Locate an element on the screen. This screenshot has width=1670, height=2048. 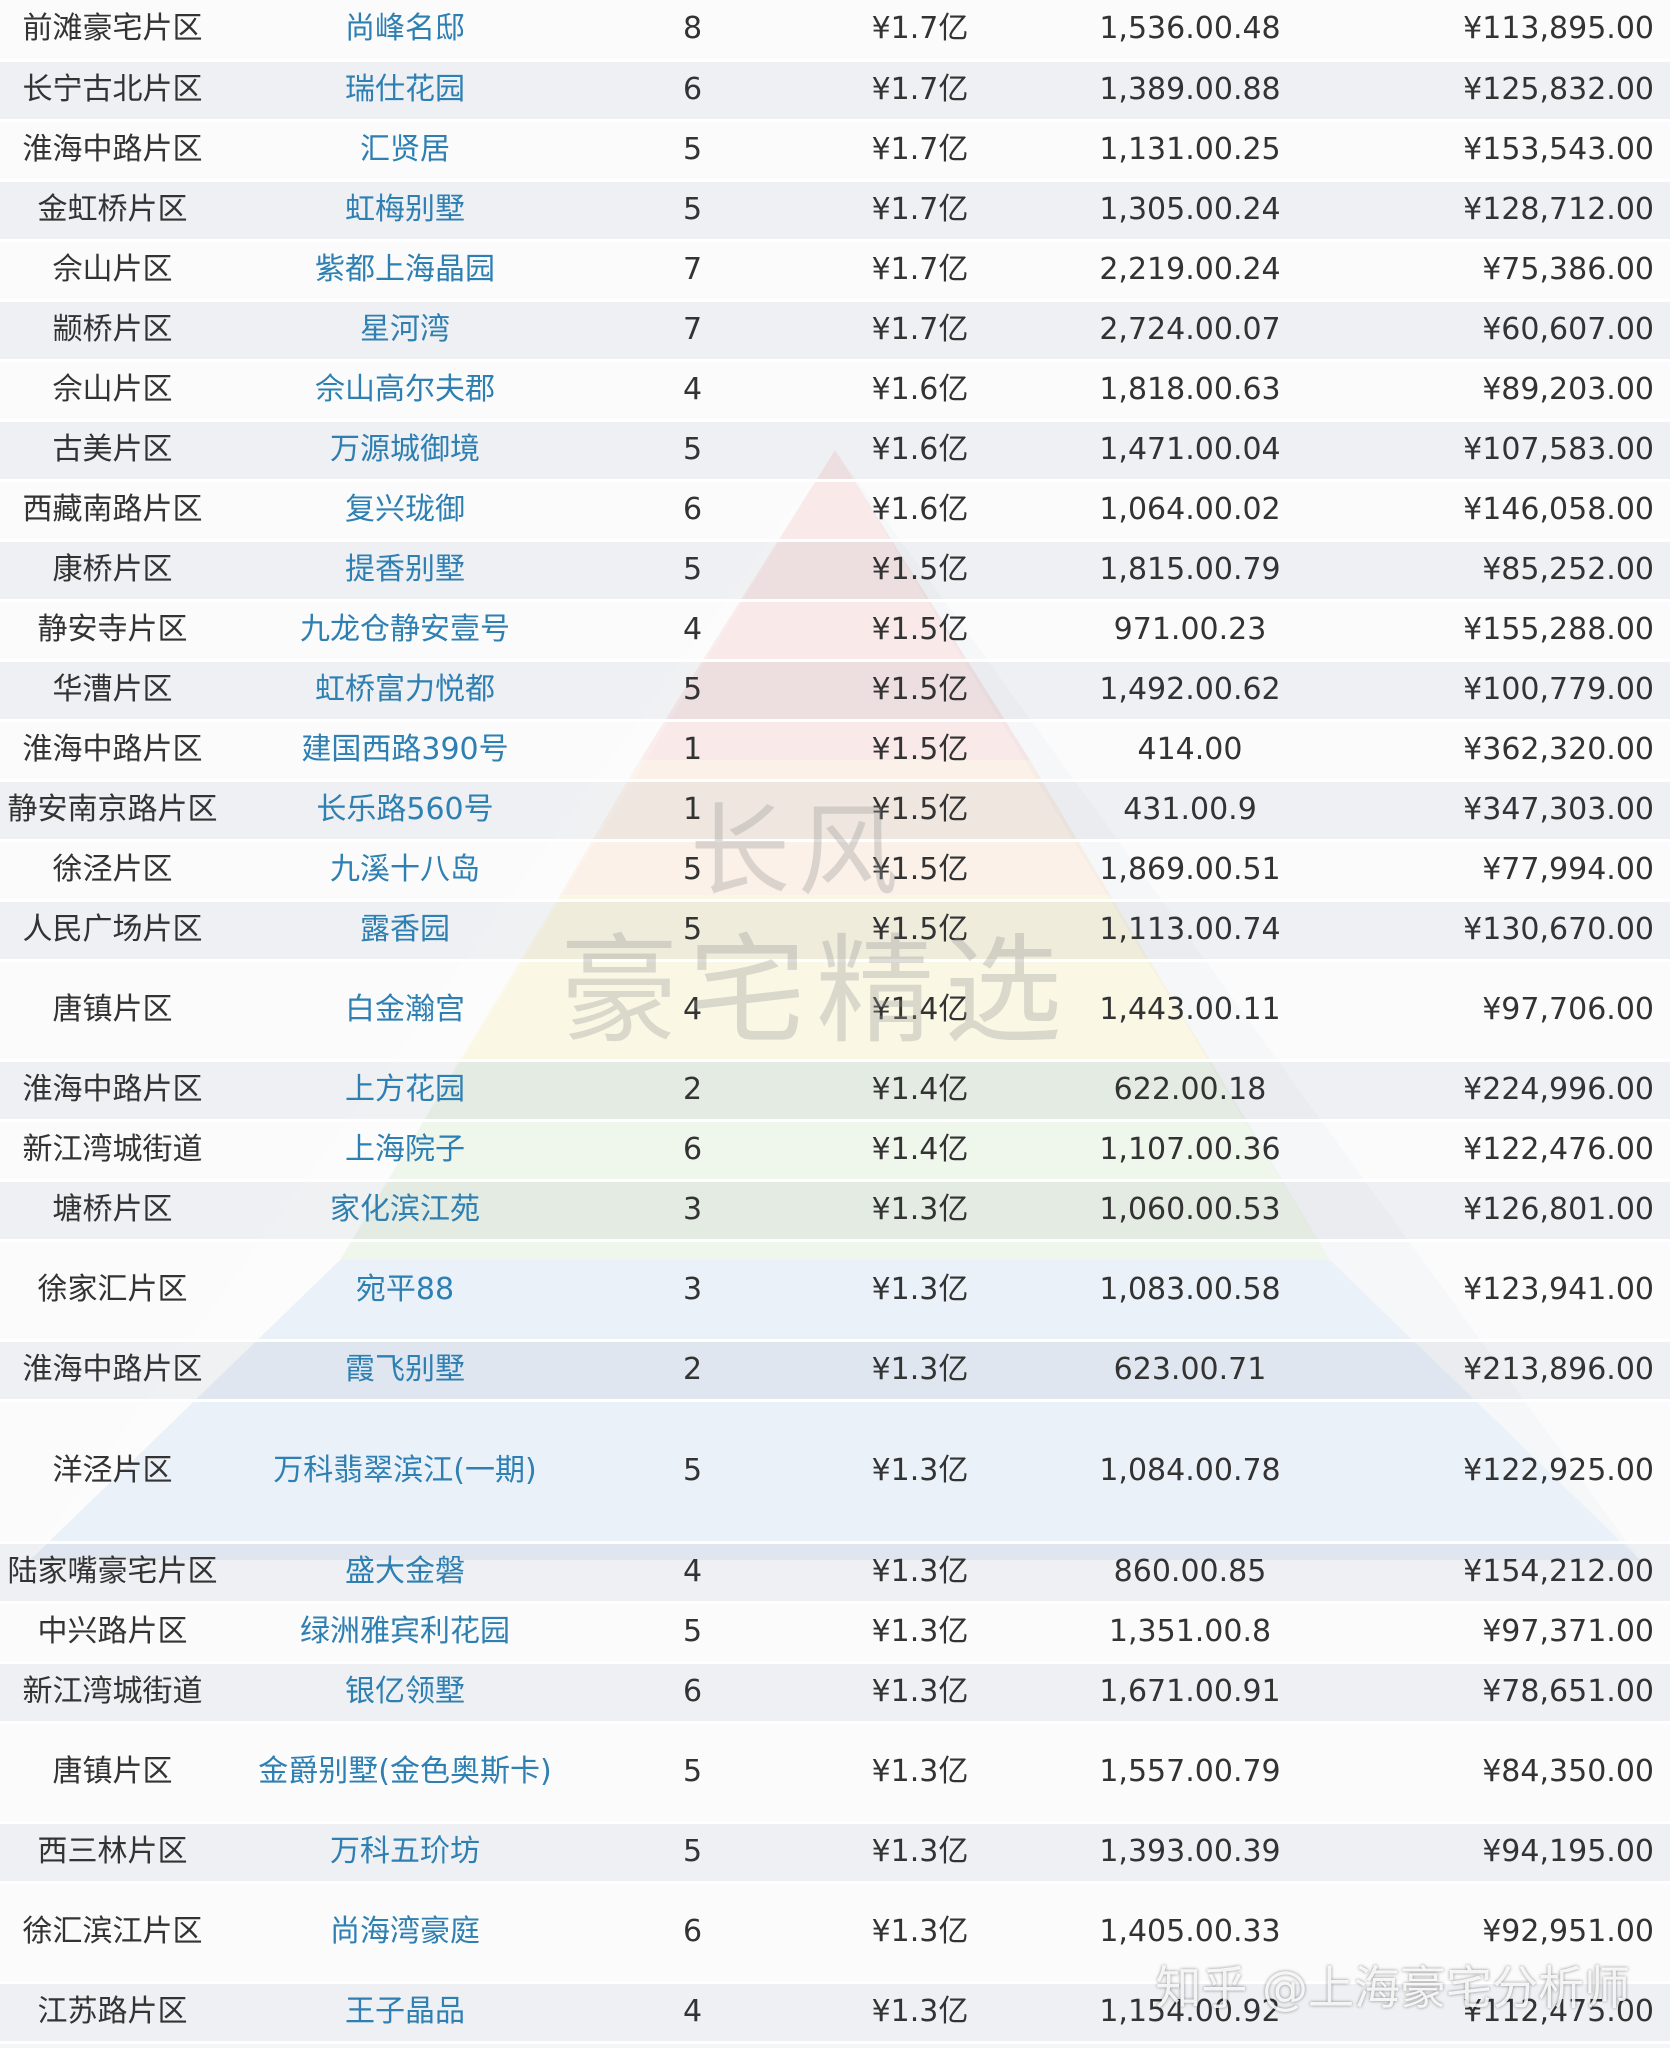
project-link: 尚峰名邸 is located at coordinates (405, 31).